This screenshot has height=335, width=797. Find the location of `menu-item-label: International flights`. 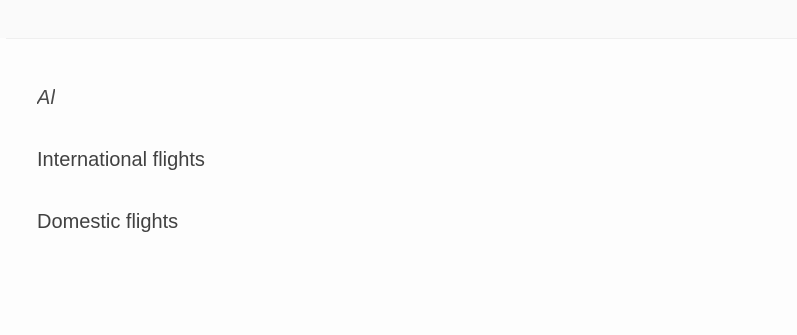

menu-item-label: International flights is located at coordinates (121, 160).